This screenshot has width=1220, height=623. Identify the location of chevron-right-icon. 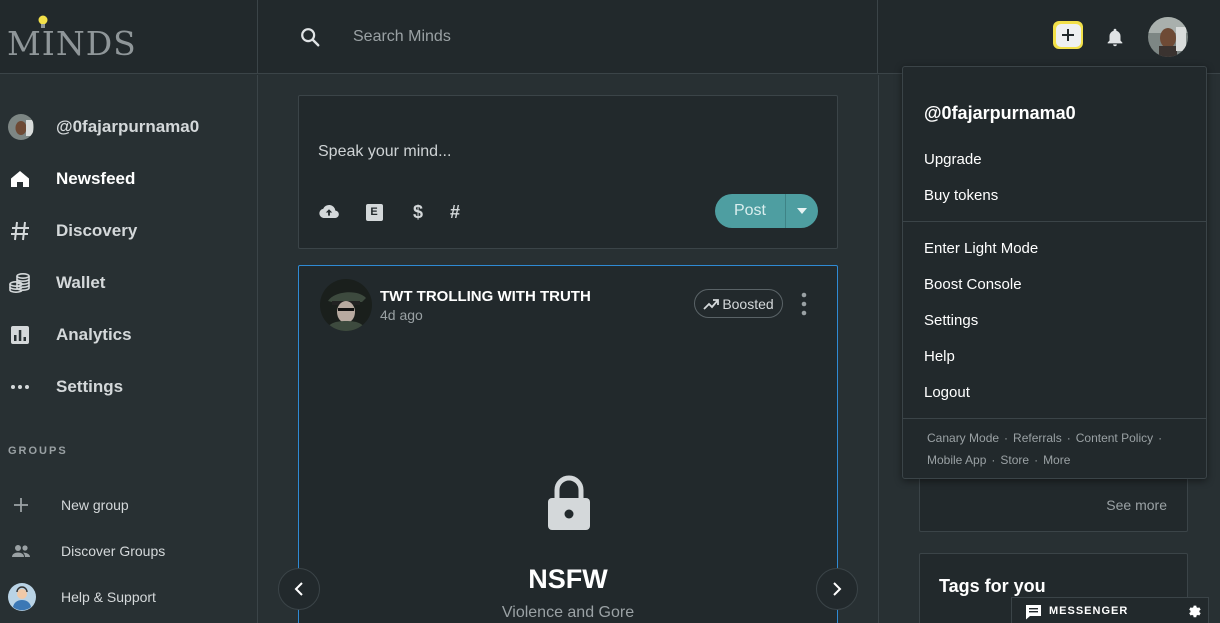
(837, 589).